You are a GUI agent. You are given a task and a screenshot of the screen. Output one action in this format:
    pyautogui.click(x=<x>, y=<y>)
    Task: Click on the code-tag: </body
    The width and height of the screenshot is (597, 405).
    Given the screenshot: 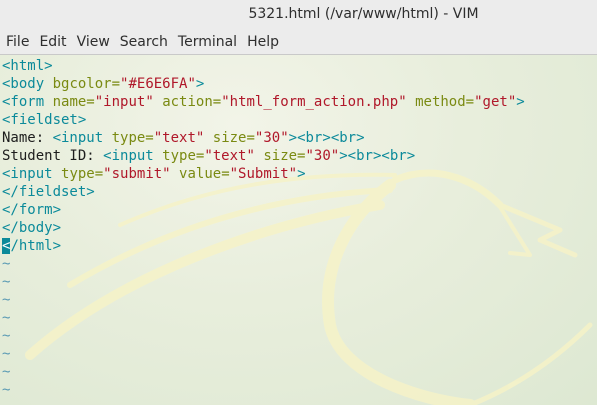 What is the action you would take?
    pyautogui.click(x=27, y=228)
    